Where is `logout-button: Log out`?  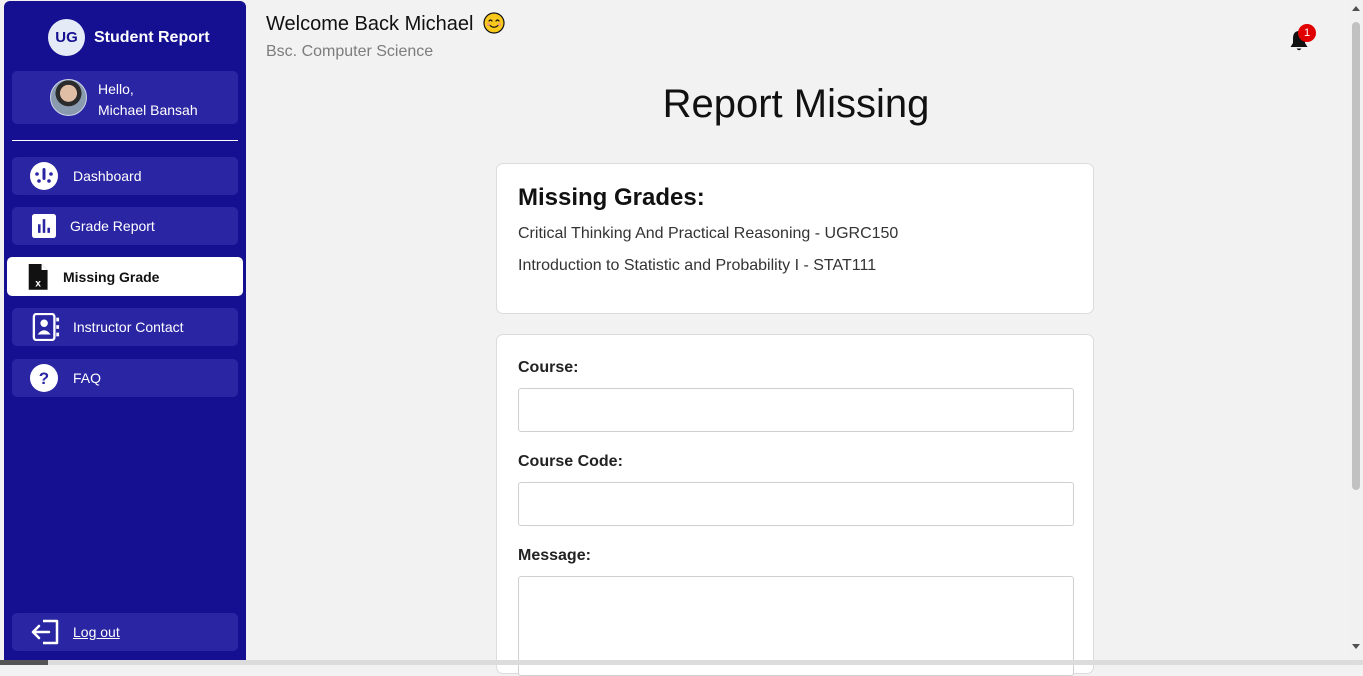 logout-button: Log out is located at coordinates (125, 632).